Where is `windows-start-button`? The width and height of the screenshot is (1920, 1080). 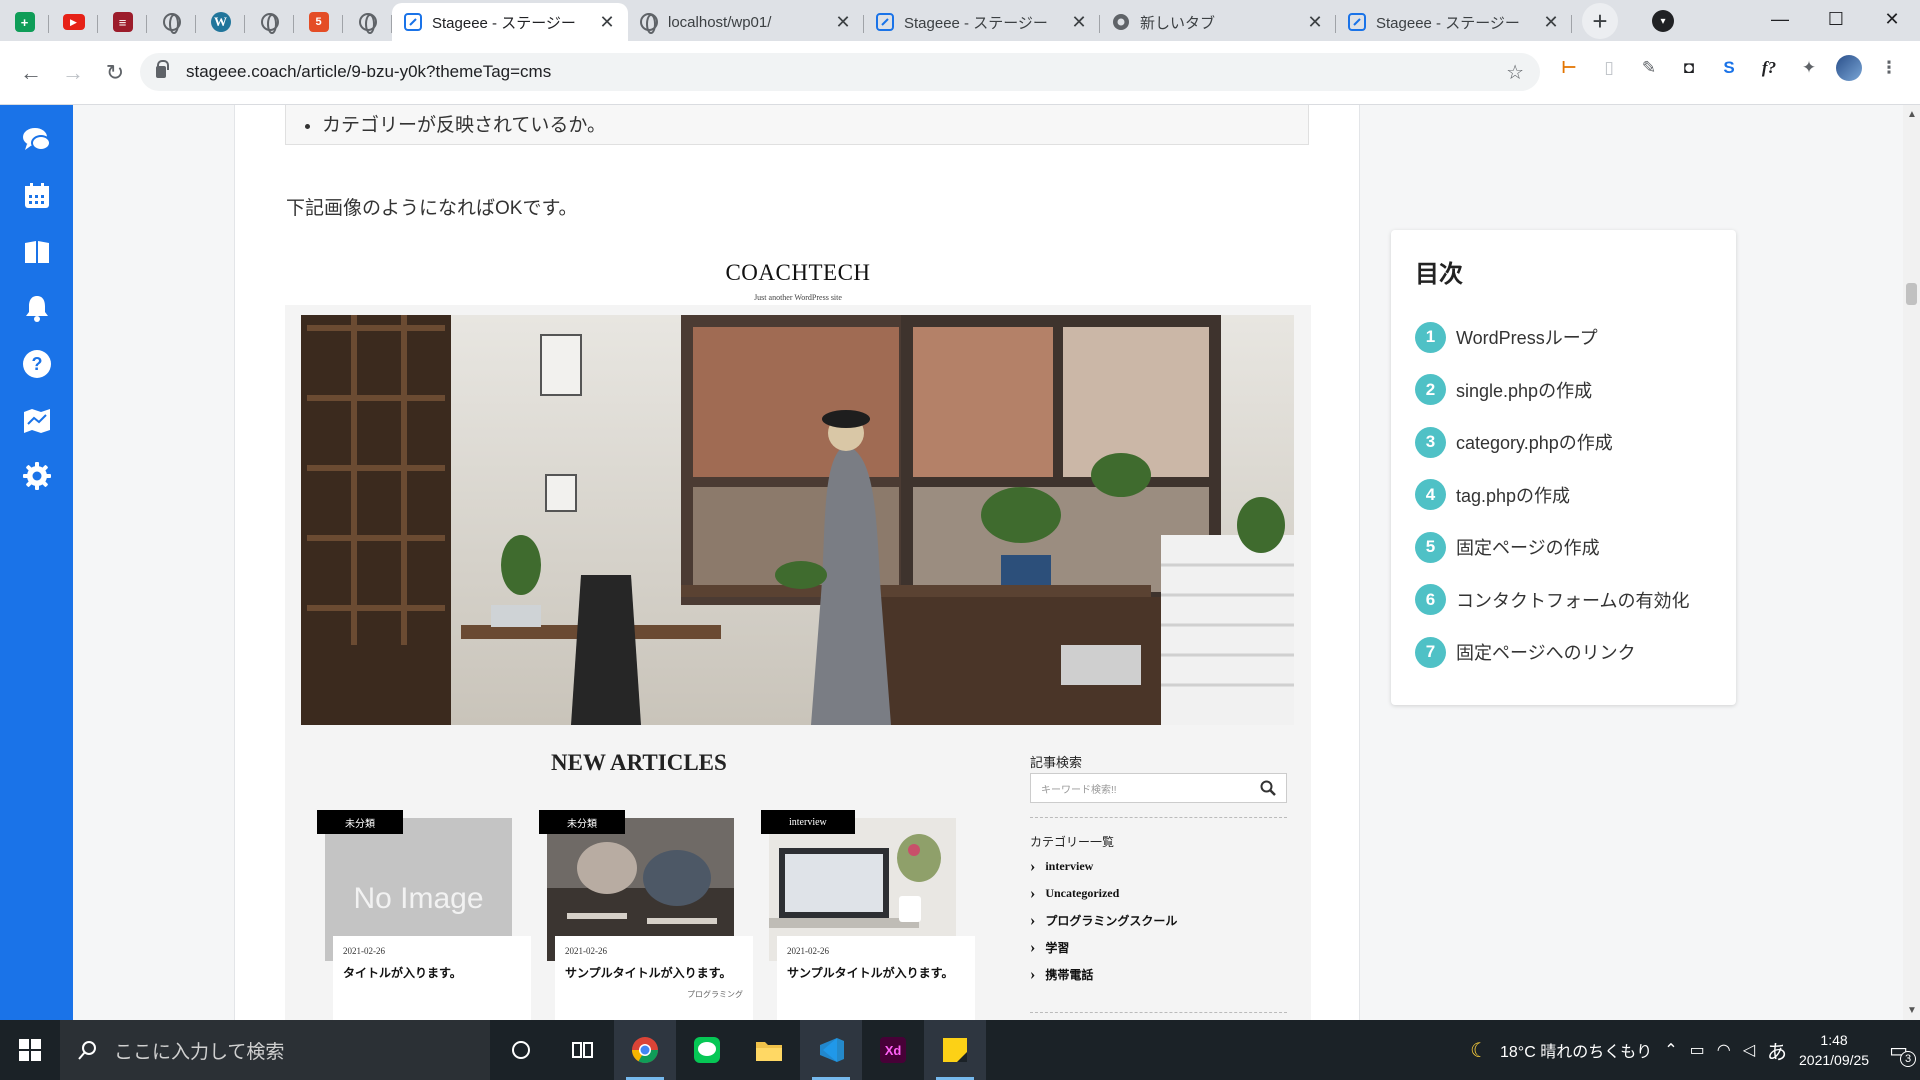 windows-start-button is located at coordinates (30, 1050).